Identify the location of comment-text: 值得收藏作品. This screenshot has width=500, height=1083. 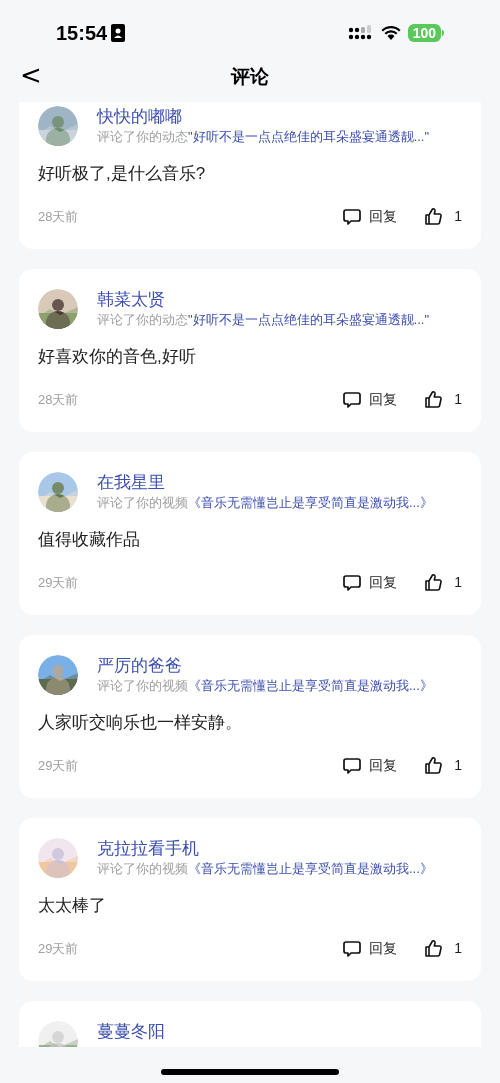
(89, 540).